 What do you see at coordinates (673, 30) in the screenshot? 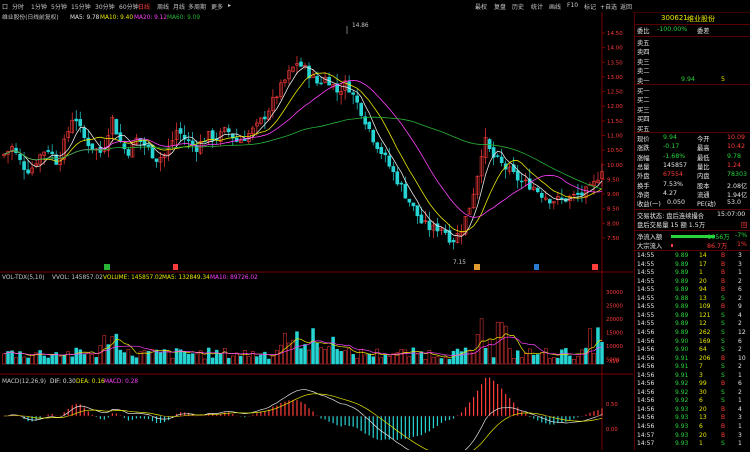
I see `weibi-row: 委比 -100.00% 委差` at bounding box center [673, 30].